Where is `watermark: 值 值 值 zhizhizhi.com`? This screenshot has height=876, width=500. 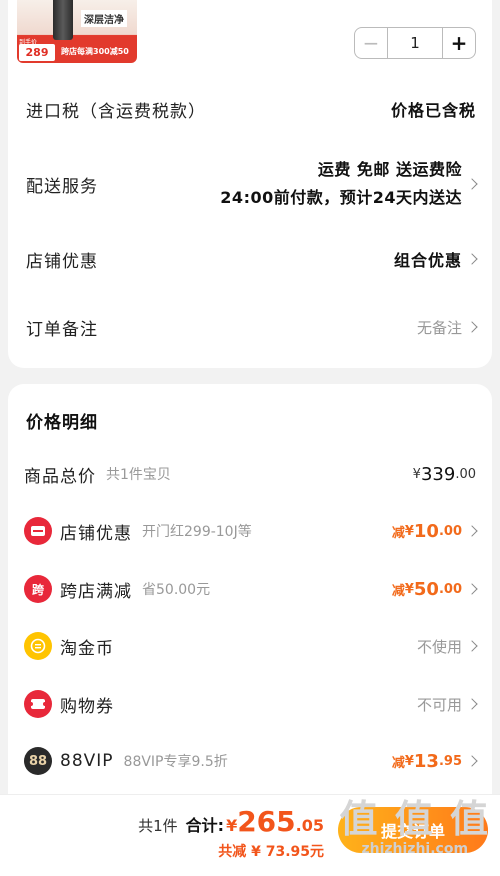
watermark: 值 值 值 zhizhizhi.com is located at coordinates (415, 827).